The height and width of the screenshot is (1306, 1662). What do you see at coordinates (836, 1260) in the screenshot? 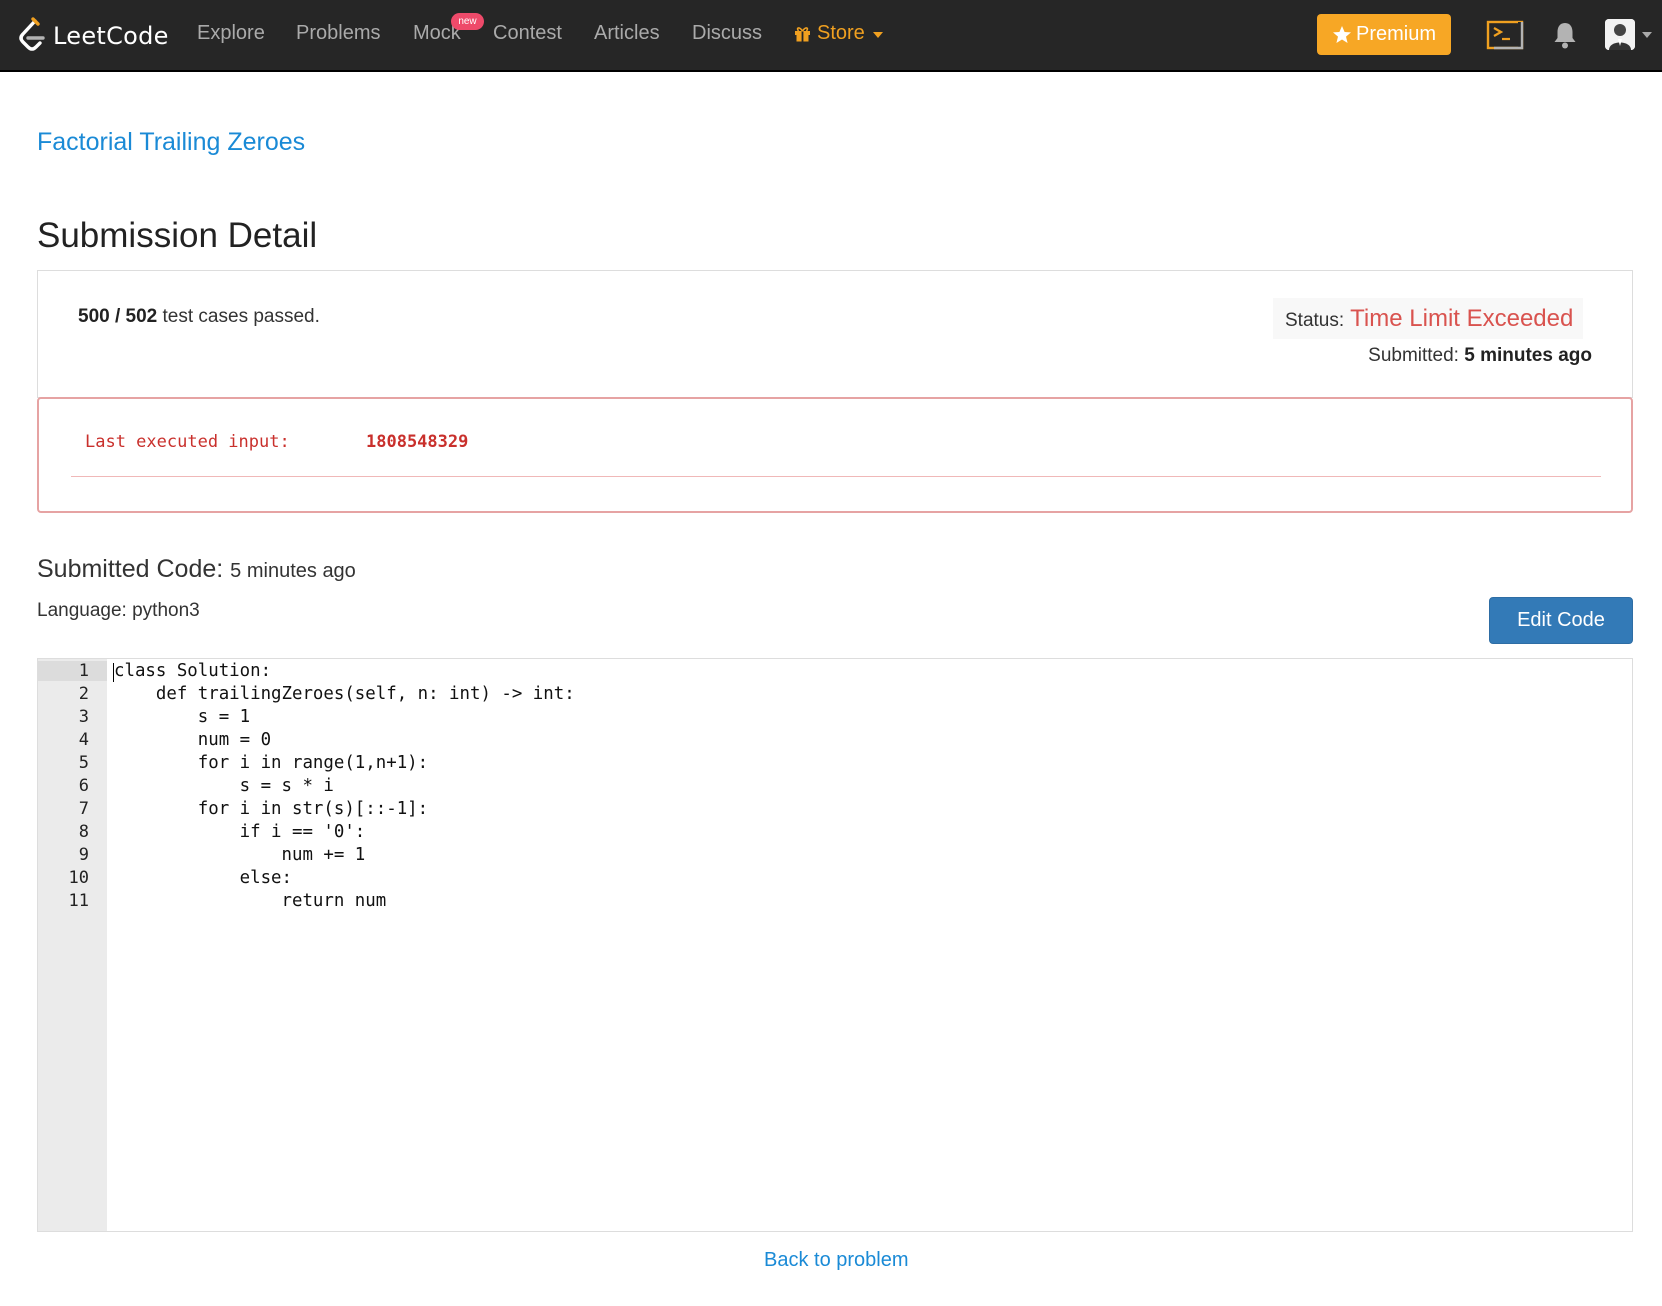
I see `back-to-problem-link: Back to problem` at bounding box center [836, 1260].